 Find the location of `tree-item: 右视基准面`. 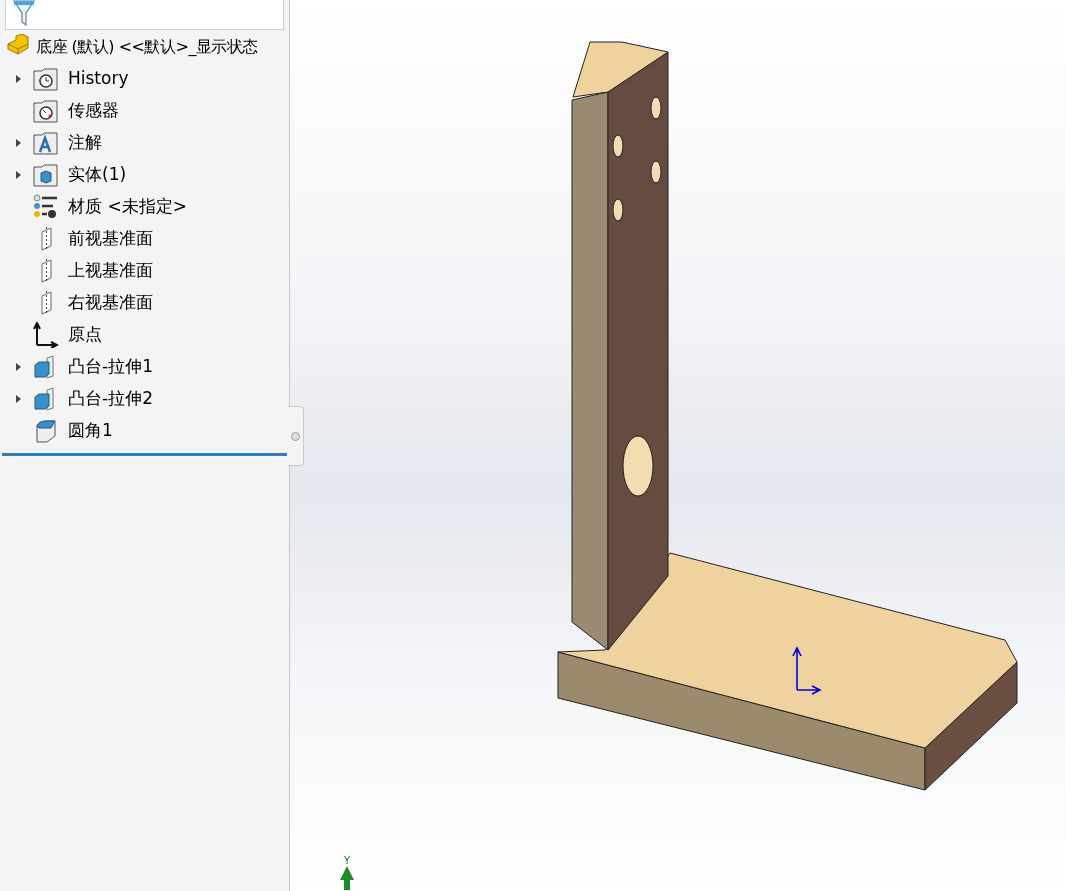

tree-item: 右视基准面 is located at coordinates (110, 303).